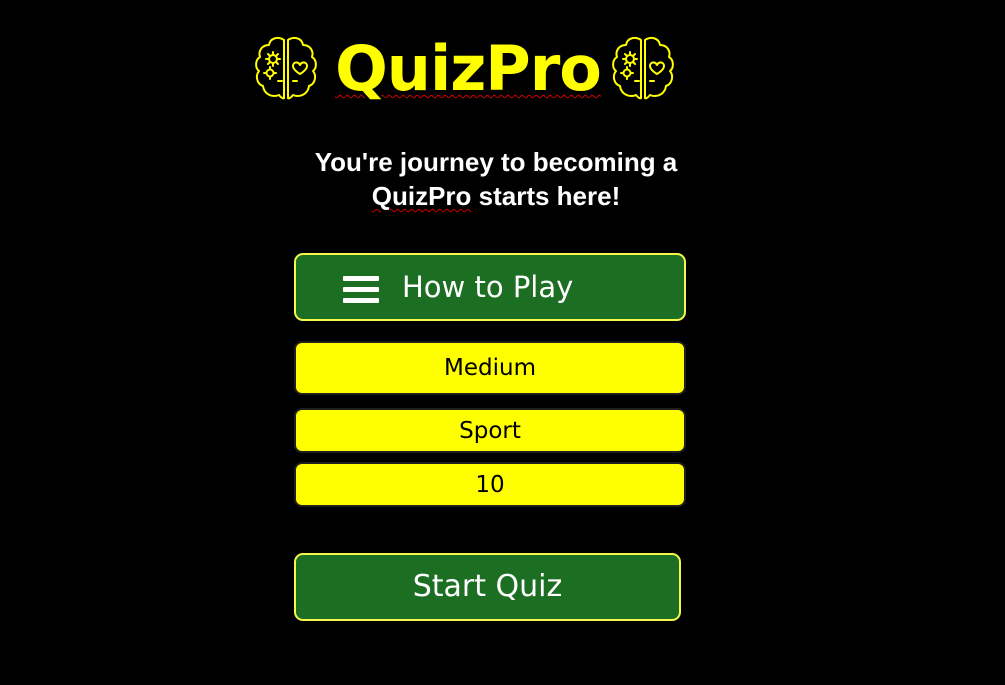 The height and width of the screenshot is (685, 1005). What do you see at coordinates (487, 587) in the screenshot?
I see `start-quiz-button: Start Quiz` at bounding box center [487, 587].